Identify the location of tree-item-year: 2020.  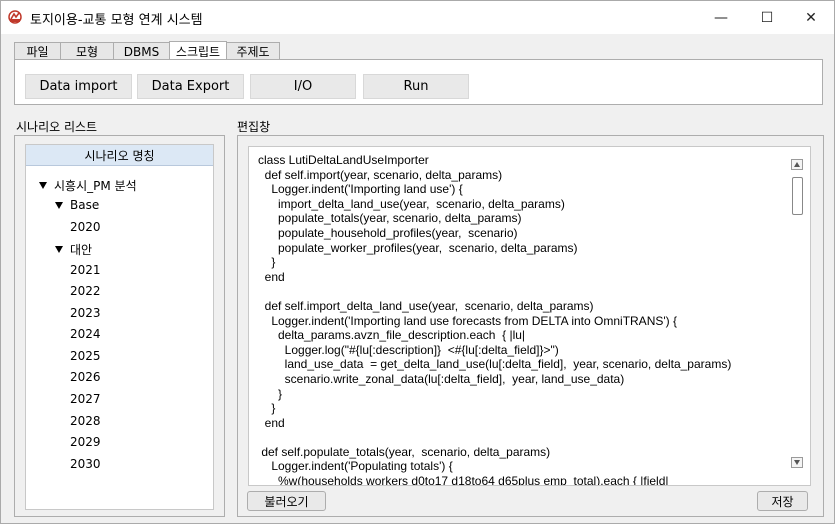
(85, 227).